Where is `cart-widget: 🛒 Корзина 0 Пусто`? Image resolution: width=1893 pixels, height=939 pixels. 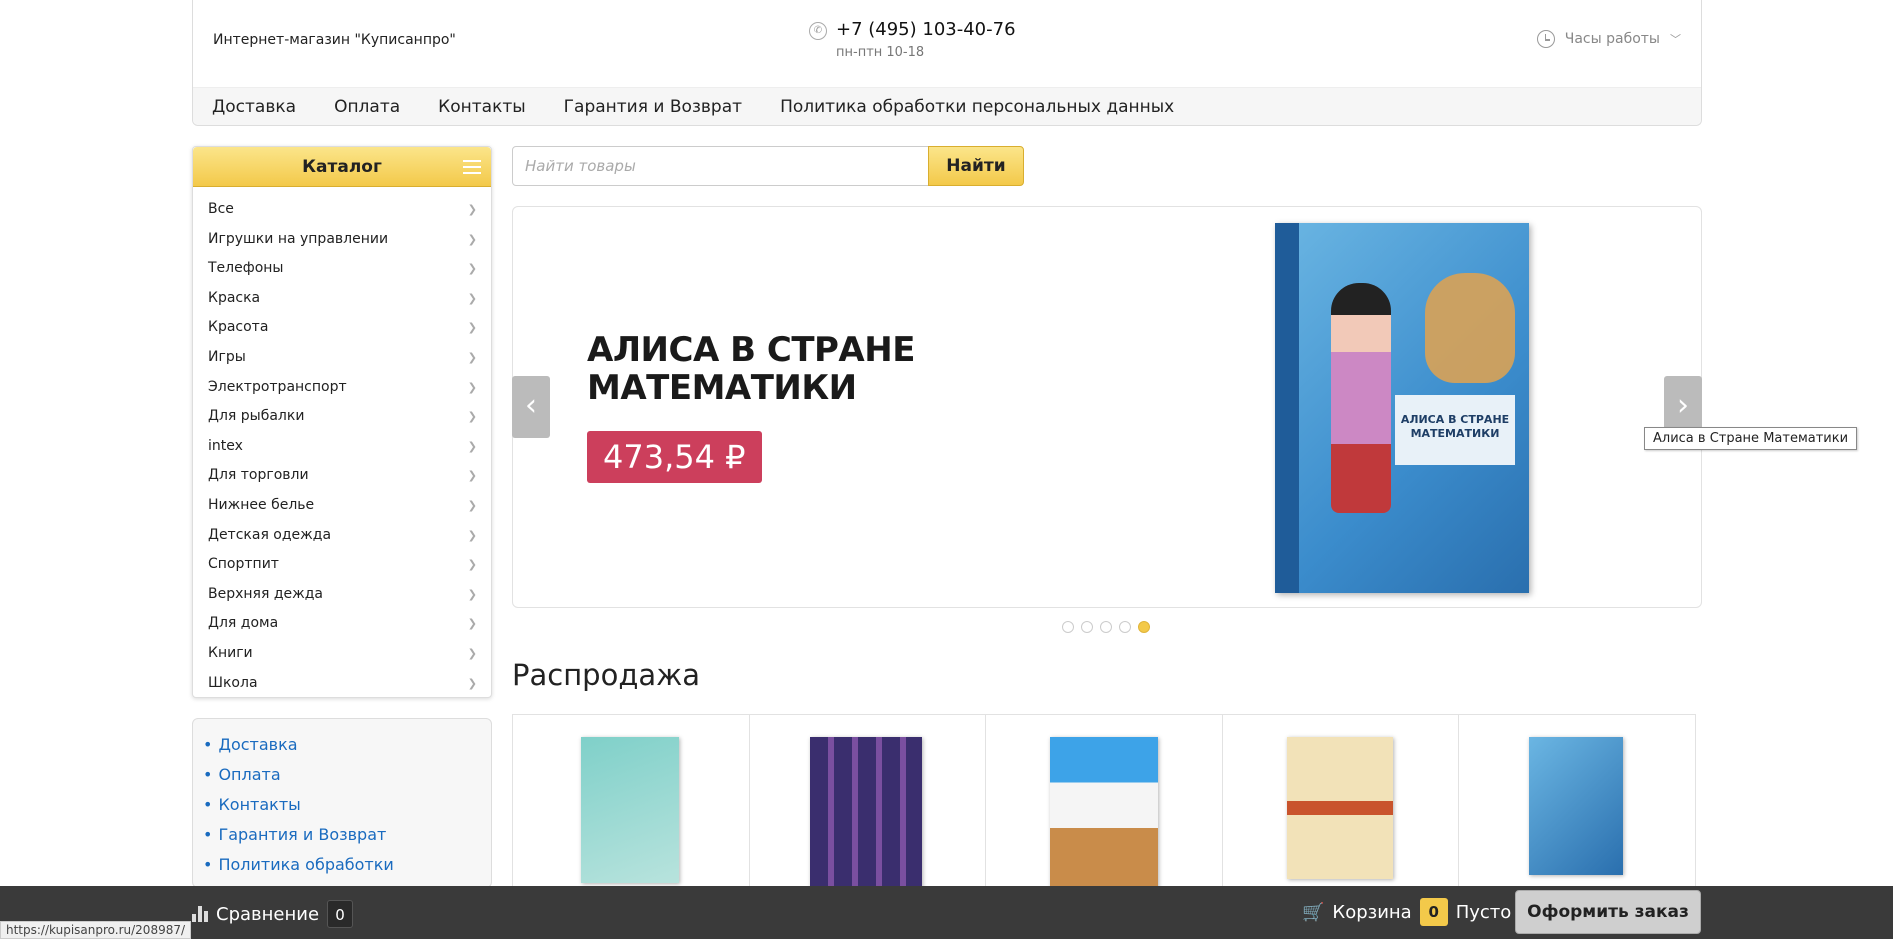
cart-widget: 🛒 Корзина 0 Пусто is located at coordinates (1406, 912).